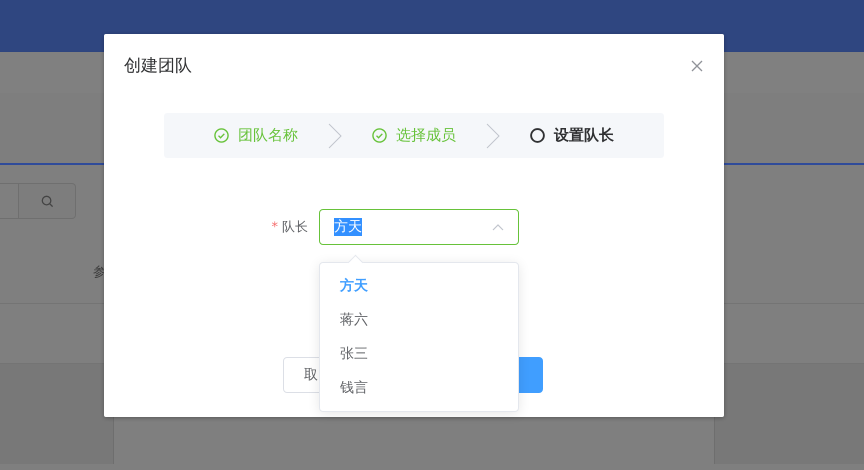  I want to click on required-mark: *, so click(275, 227).